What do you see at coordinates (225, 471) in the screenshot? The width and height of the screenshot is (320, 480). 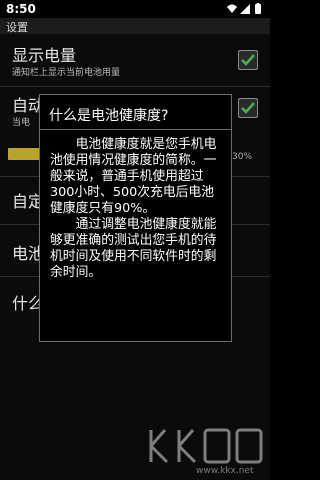 I see `watermark-url: www.kkx.net` at bounding box center [225, 471].